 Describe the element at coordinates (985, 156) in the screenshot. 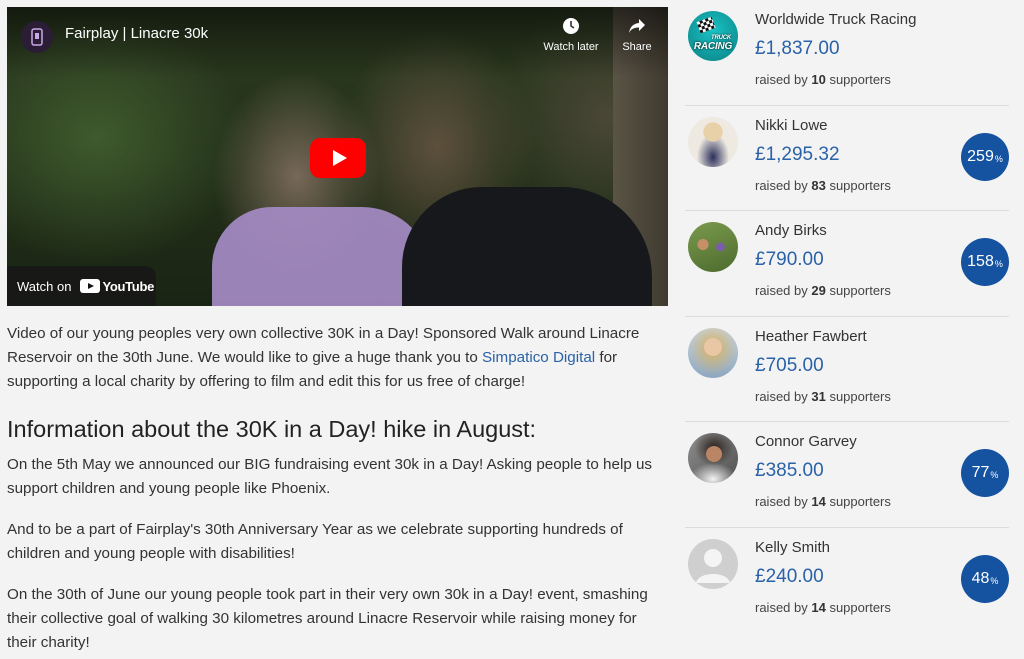

I see `target-percent-badge: 259%` at that location.